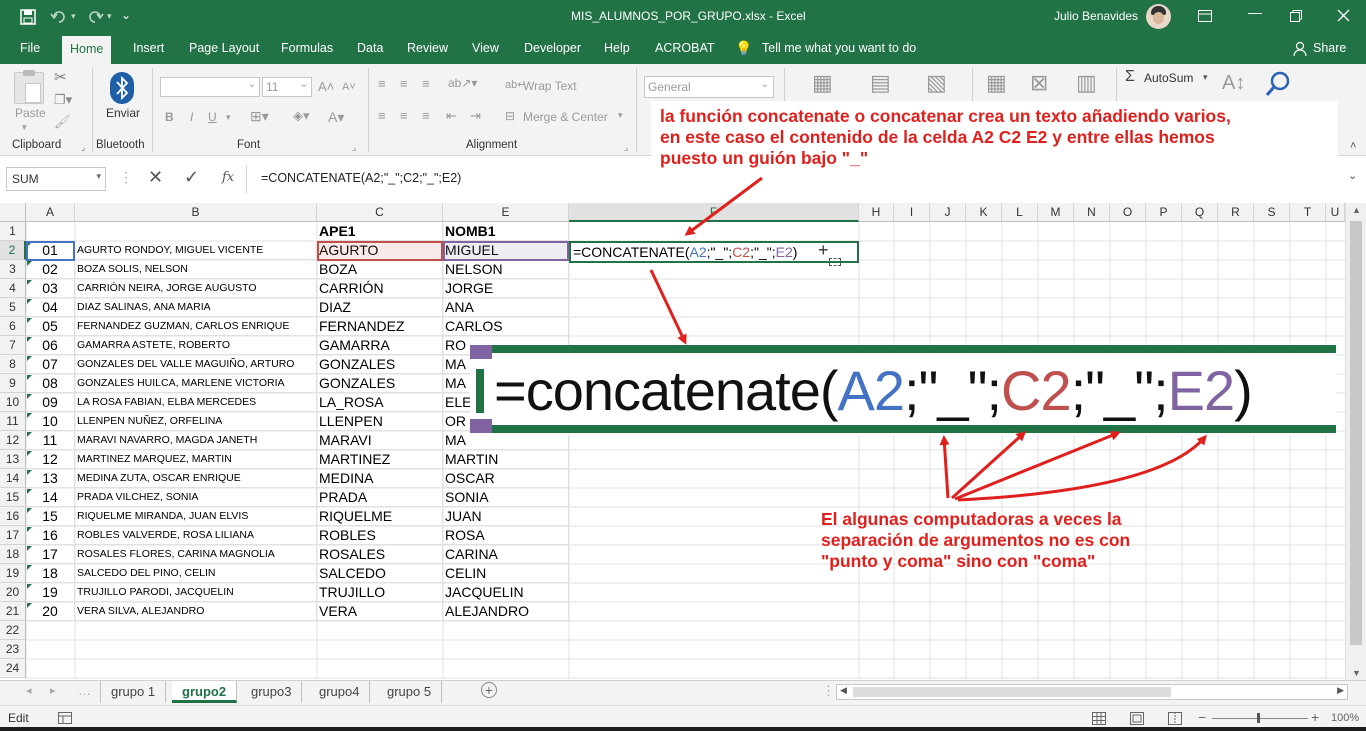 The height and width of the screenshot is (731, 1366). I want to click on minimize-icon: —, so click(1255, 12).